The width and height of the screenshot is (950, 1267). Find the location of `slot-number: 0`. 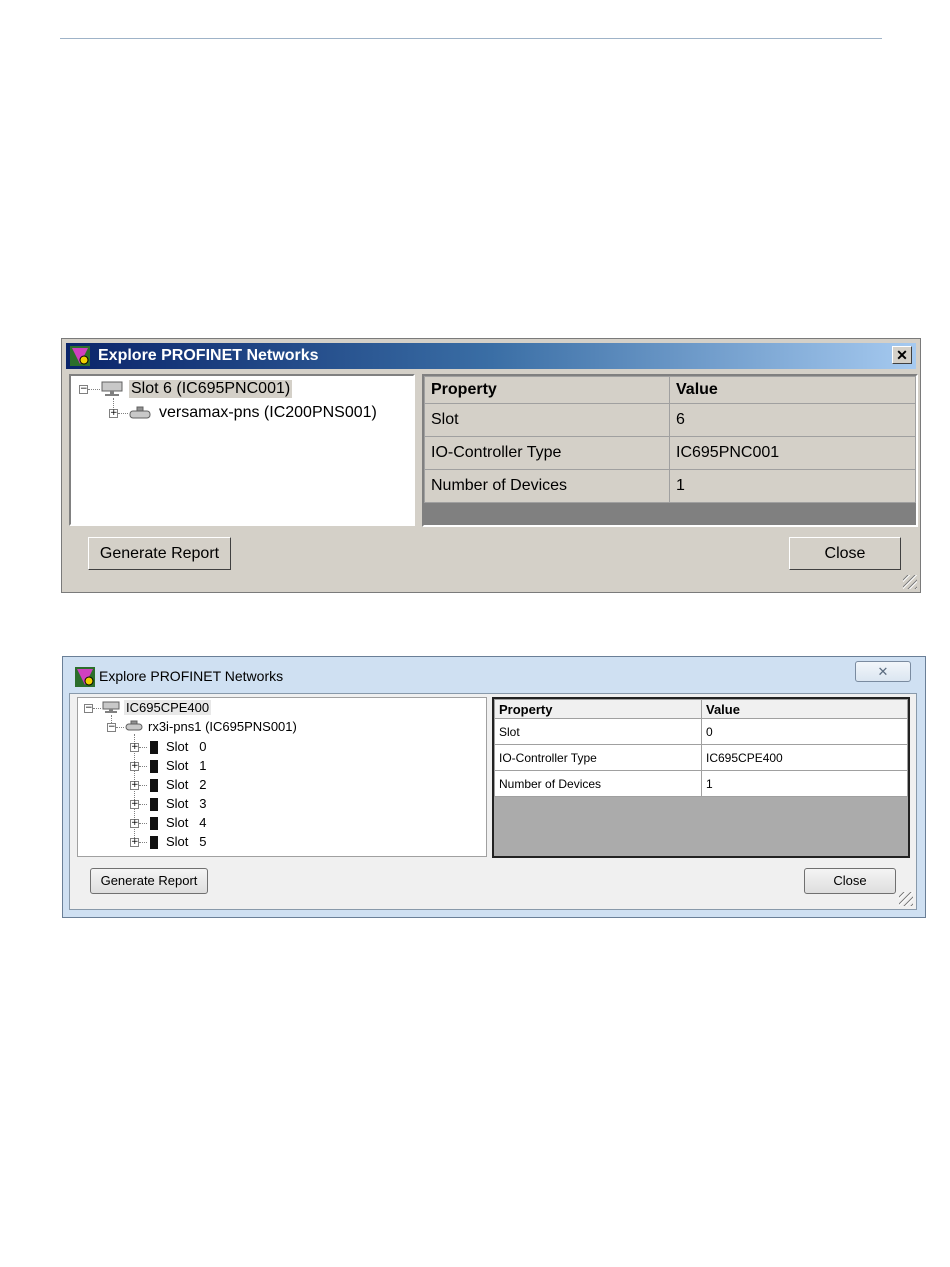

slot-number: 0 is located at coordinates (203, 746).